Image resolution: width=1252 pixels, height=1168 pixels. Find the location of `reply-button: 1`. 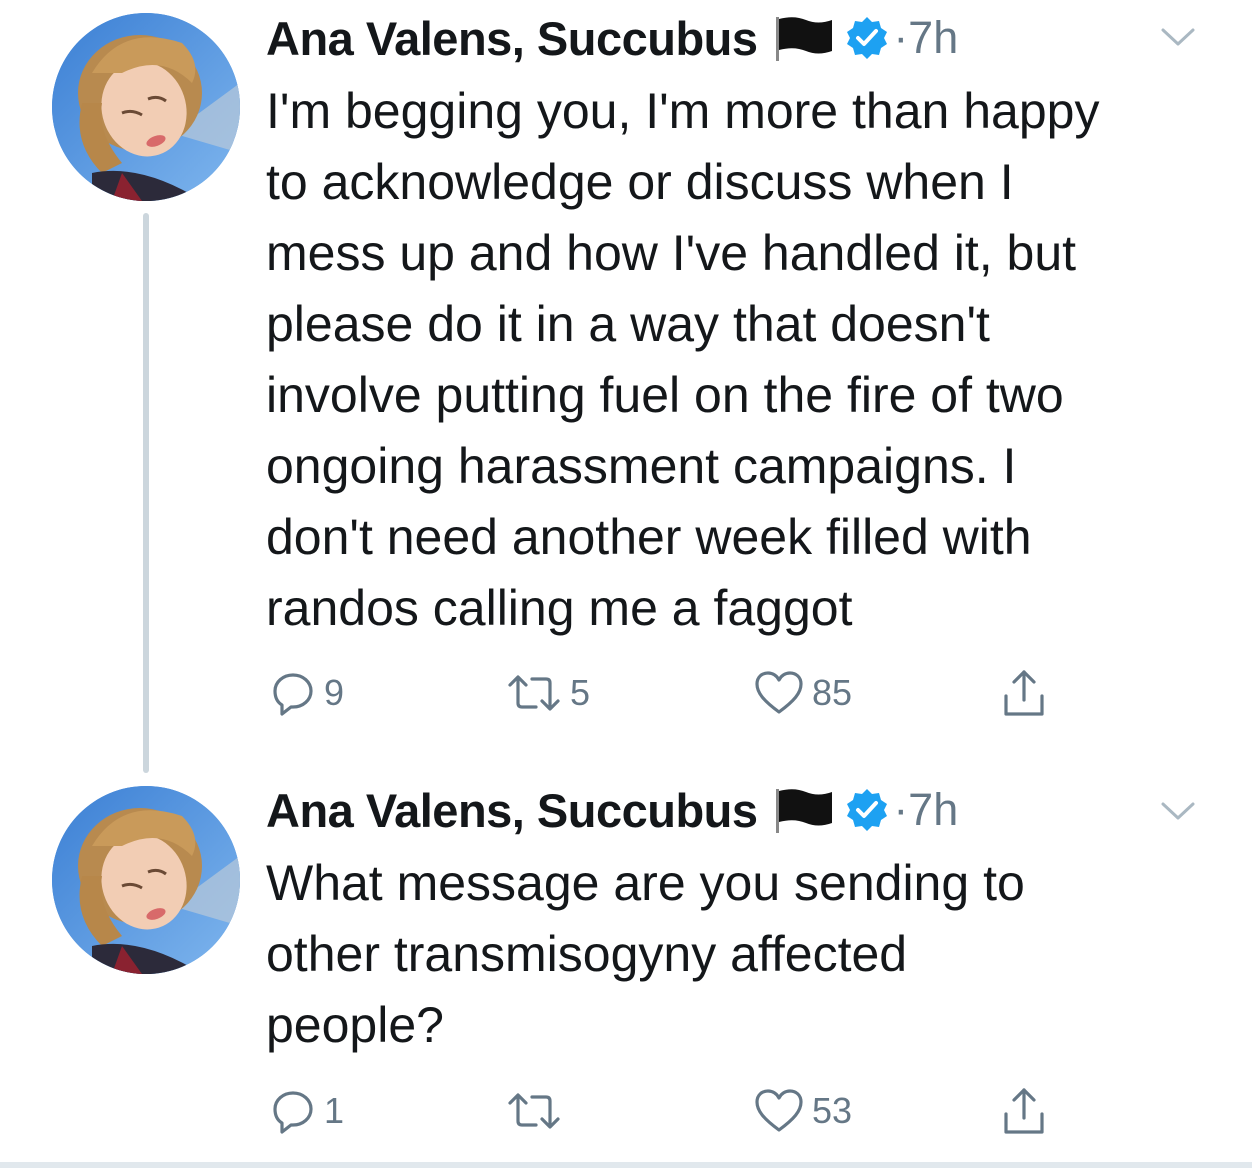

reply-button: 1 is located at coordinates (307, 1111).